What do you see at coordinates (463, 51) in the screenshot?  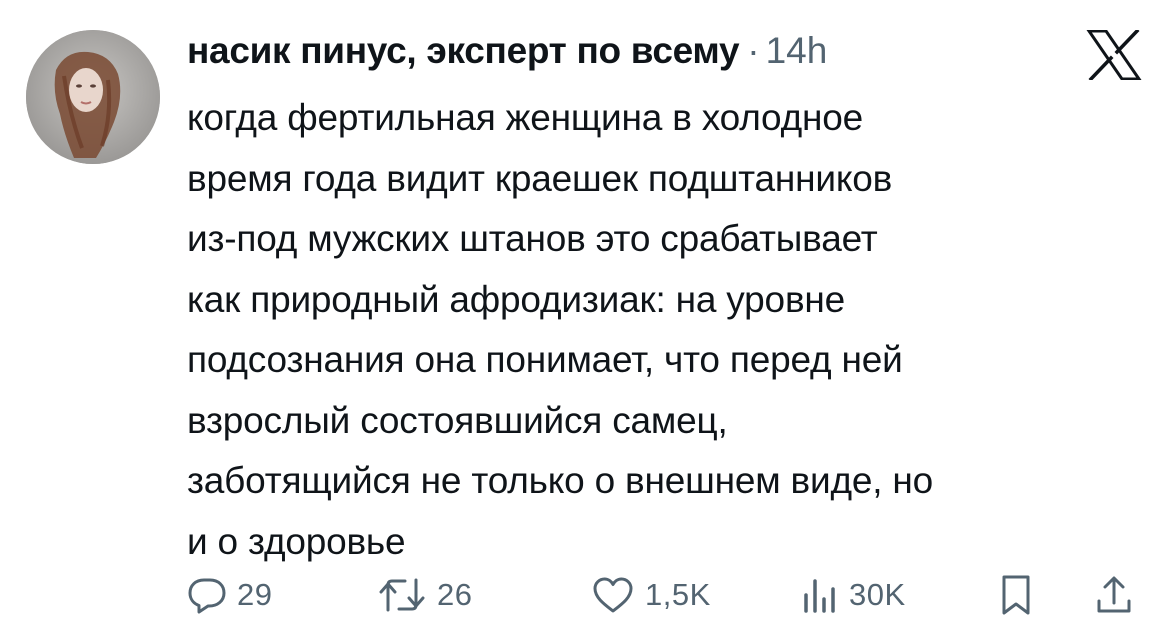 I see `author-name: насик пинус, эксперт по всему` at bounding box center [463, 51].